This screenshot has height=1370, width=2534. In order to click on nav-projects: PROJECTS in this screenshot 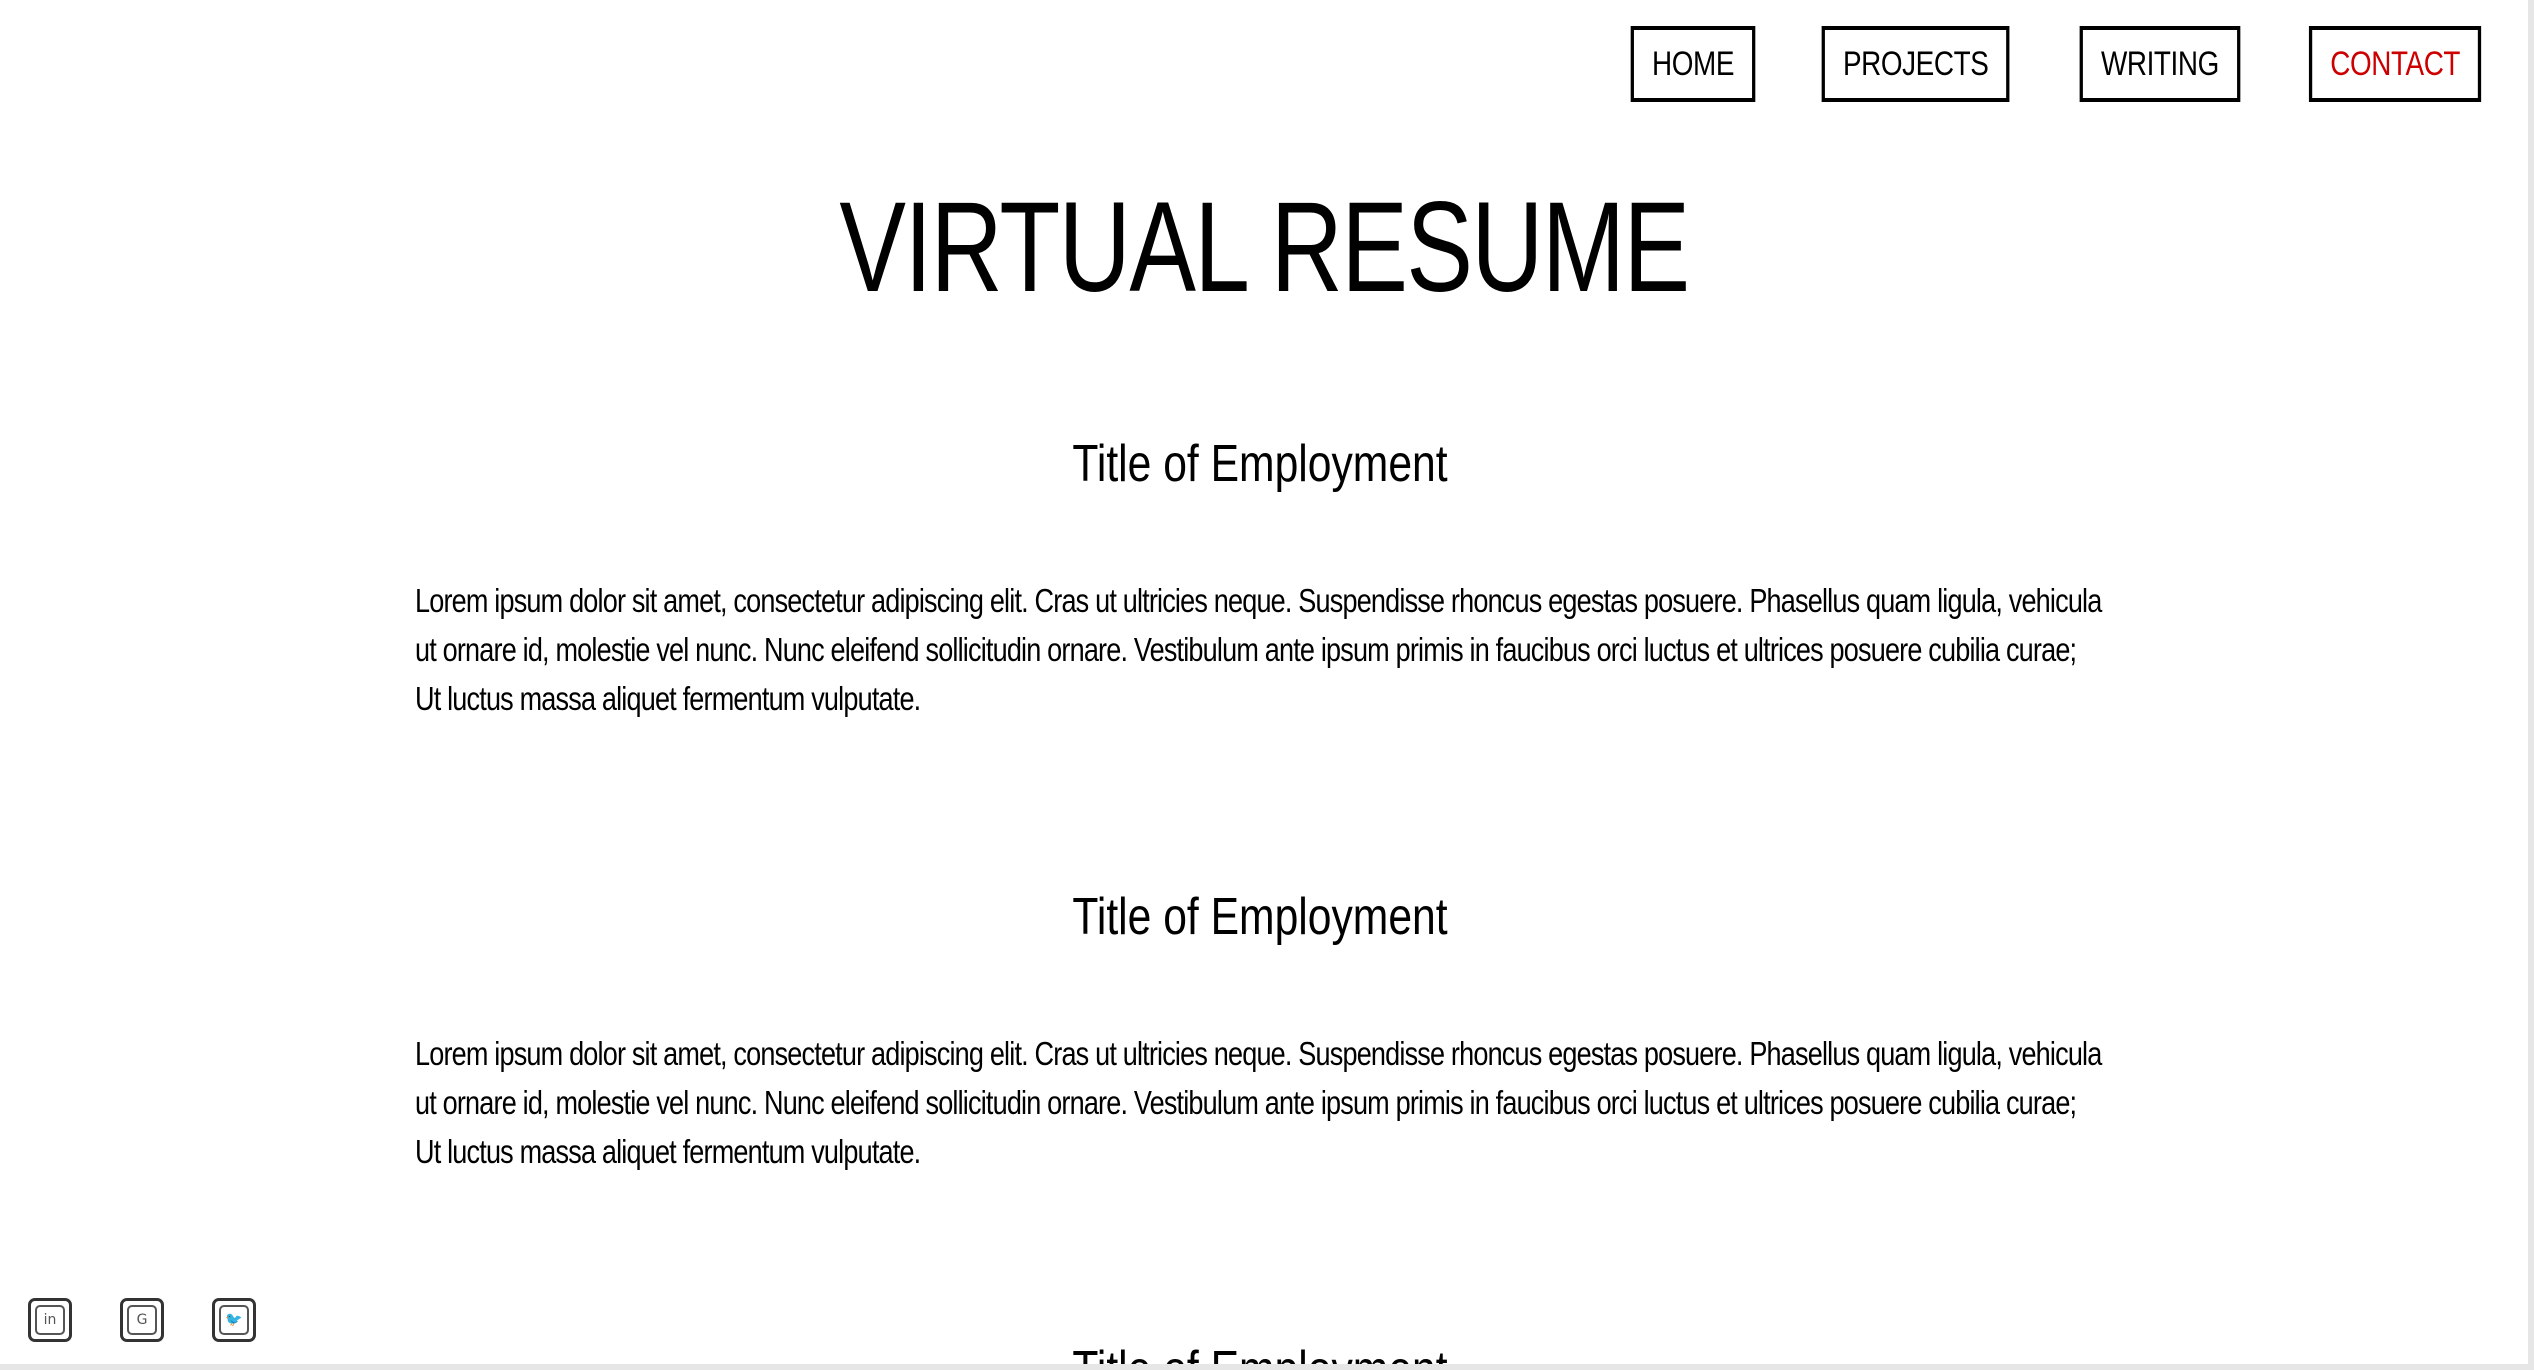, I will do `click(1915, 64)`.